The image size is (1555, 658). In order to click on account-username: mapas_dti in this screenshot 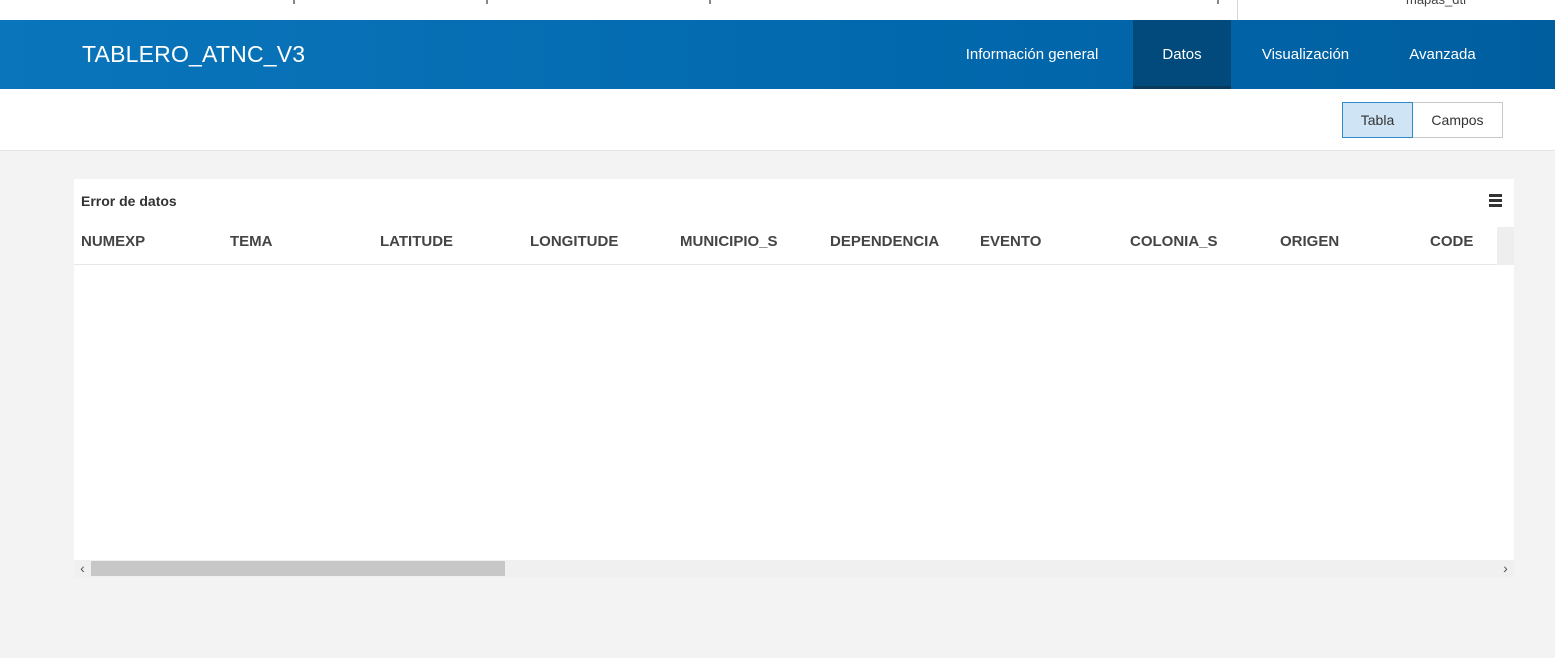, I will do `click(1436, 4)`.